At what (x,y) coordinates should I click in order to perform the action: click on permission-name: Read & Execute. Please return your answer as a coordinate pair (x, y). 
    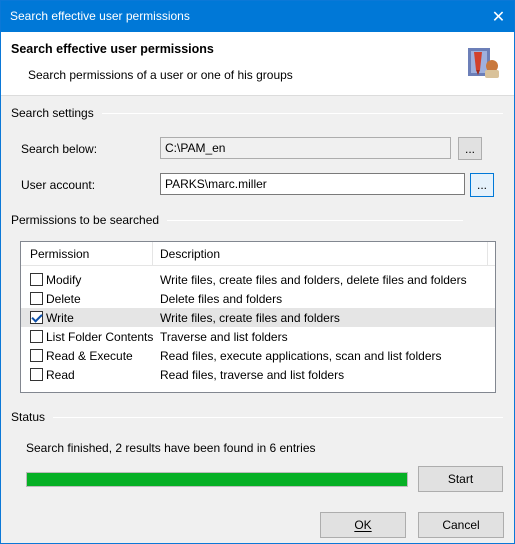
    Looking at the image, I should click on (89, 356).